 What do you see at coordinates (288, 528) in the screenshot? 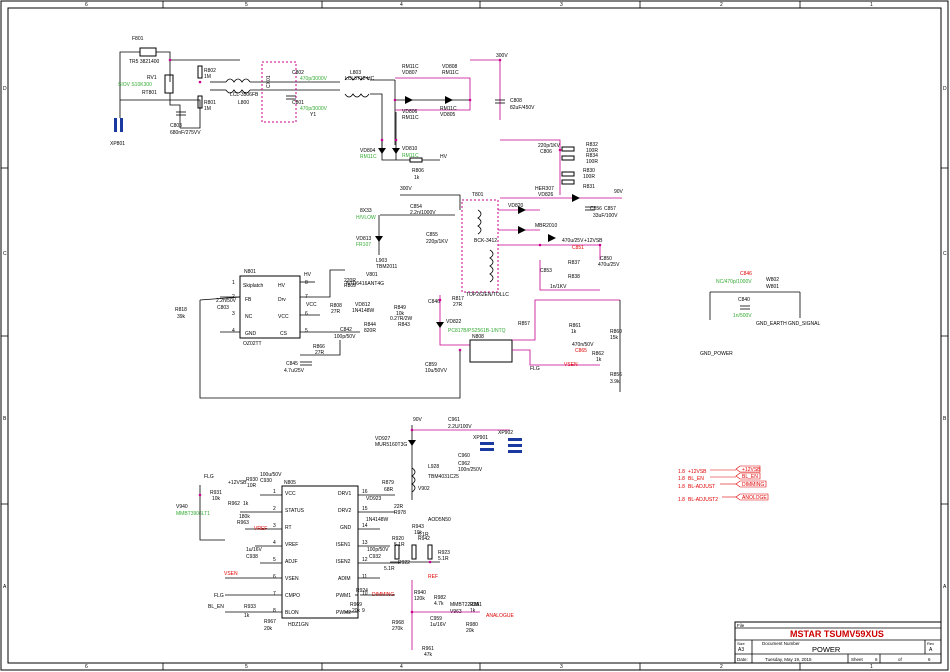
I see `pin-label: RT` at bounding box center [288, 528].